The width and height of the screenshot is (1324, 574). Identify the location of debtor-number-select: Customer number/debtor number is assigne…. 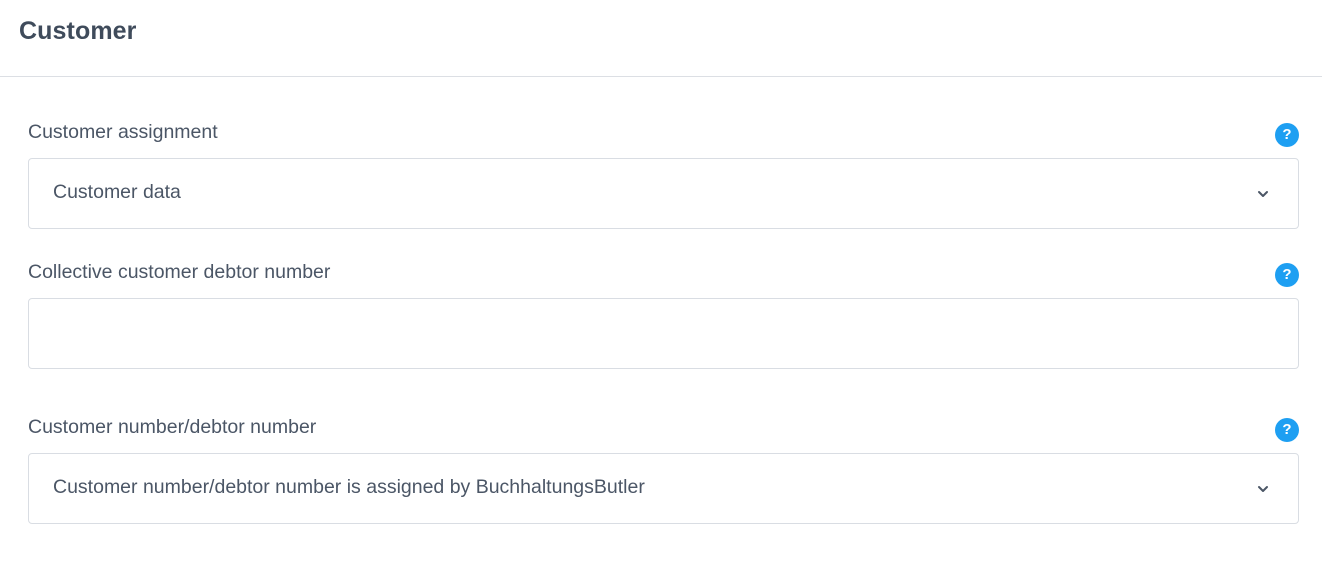
(663, 488).